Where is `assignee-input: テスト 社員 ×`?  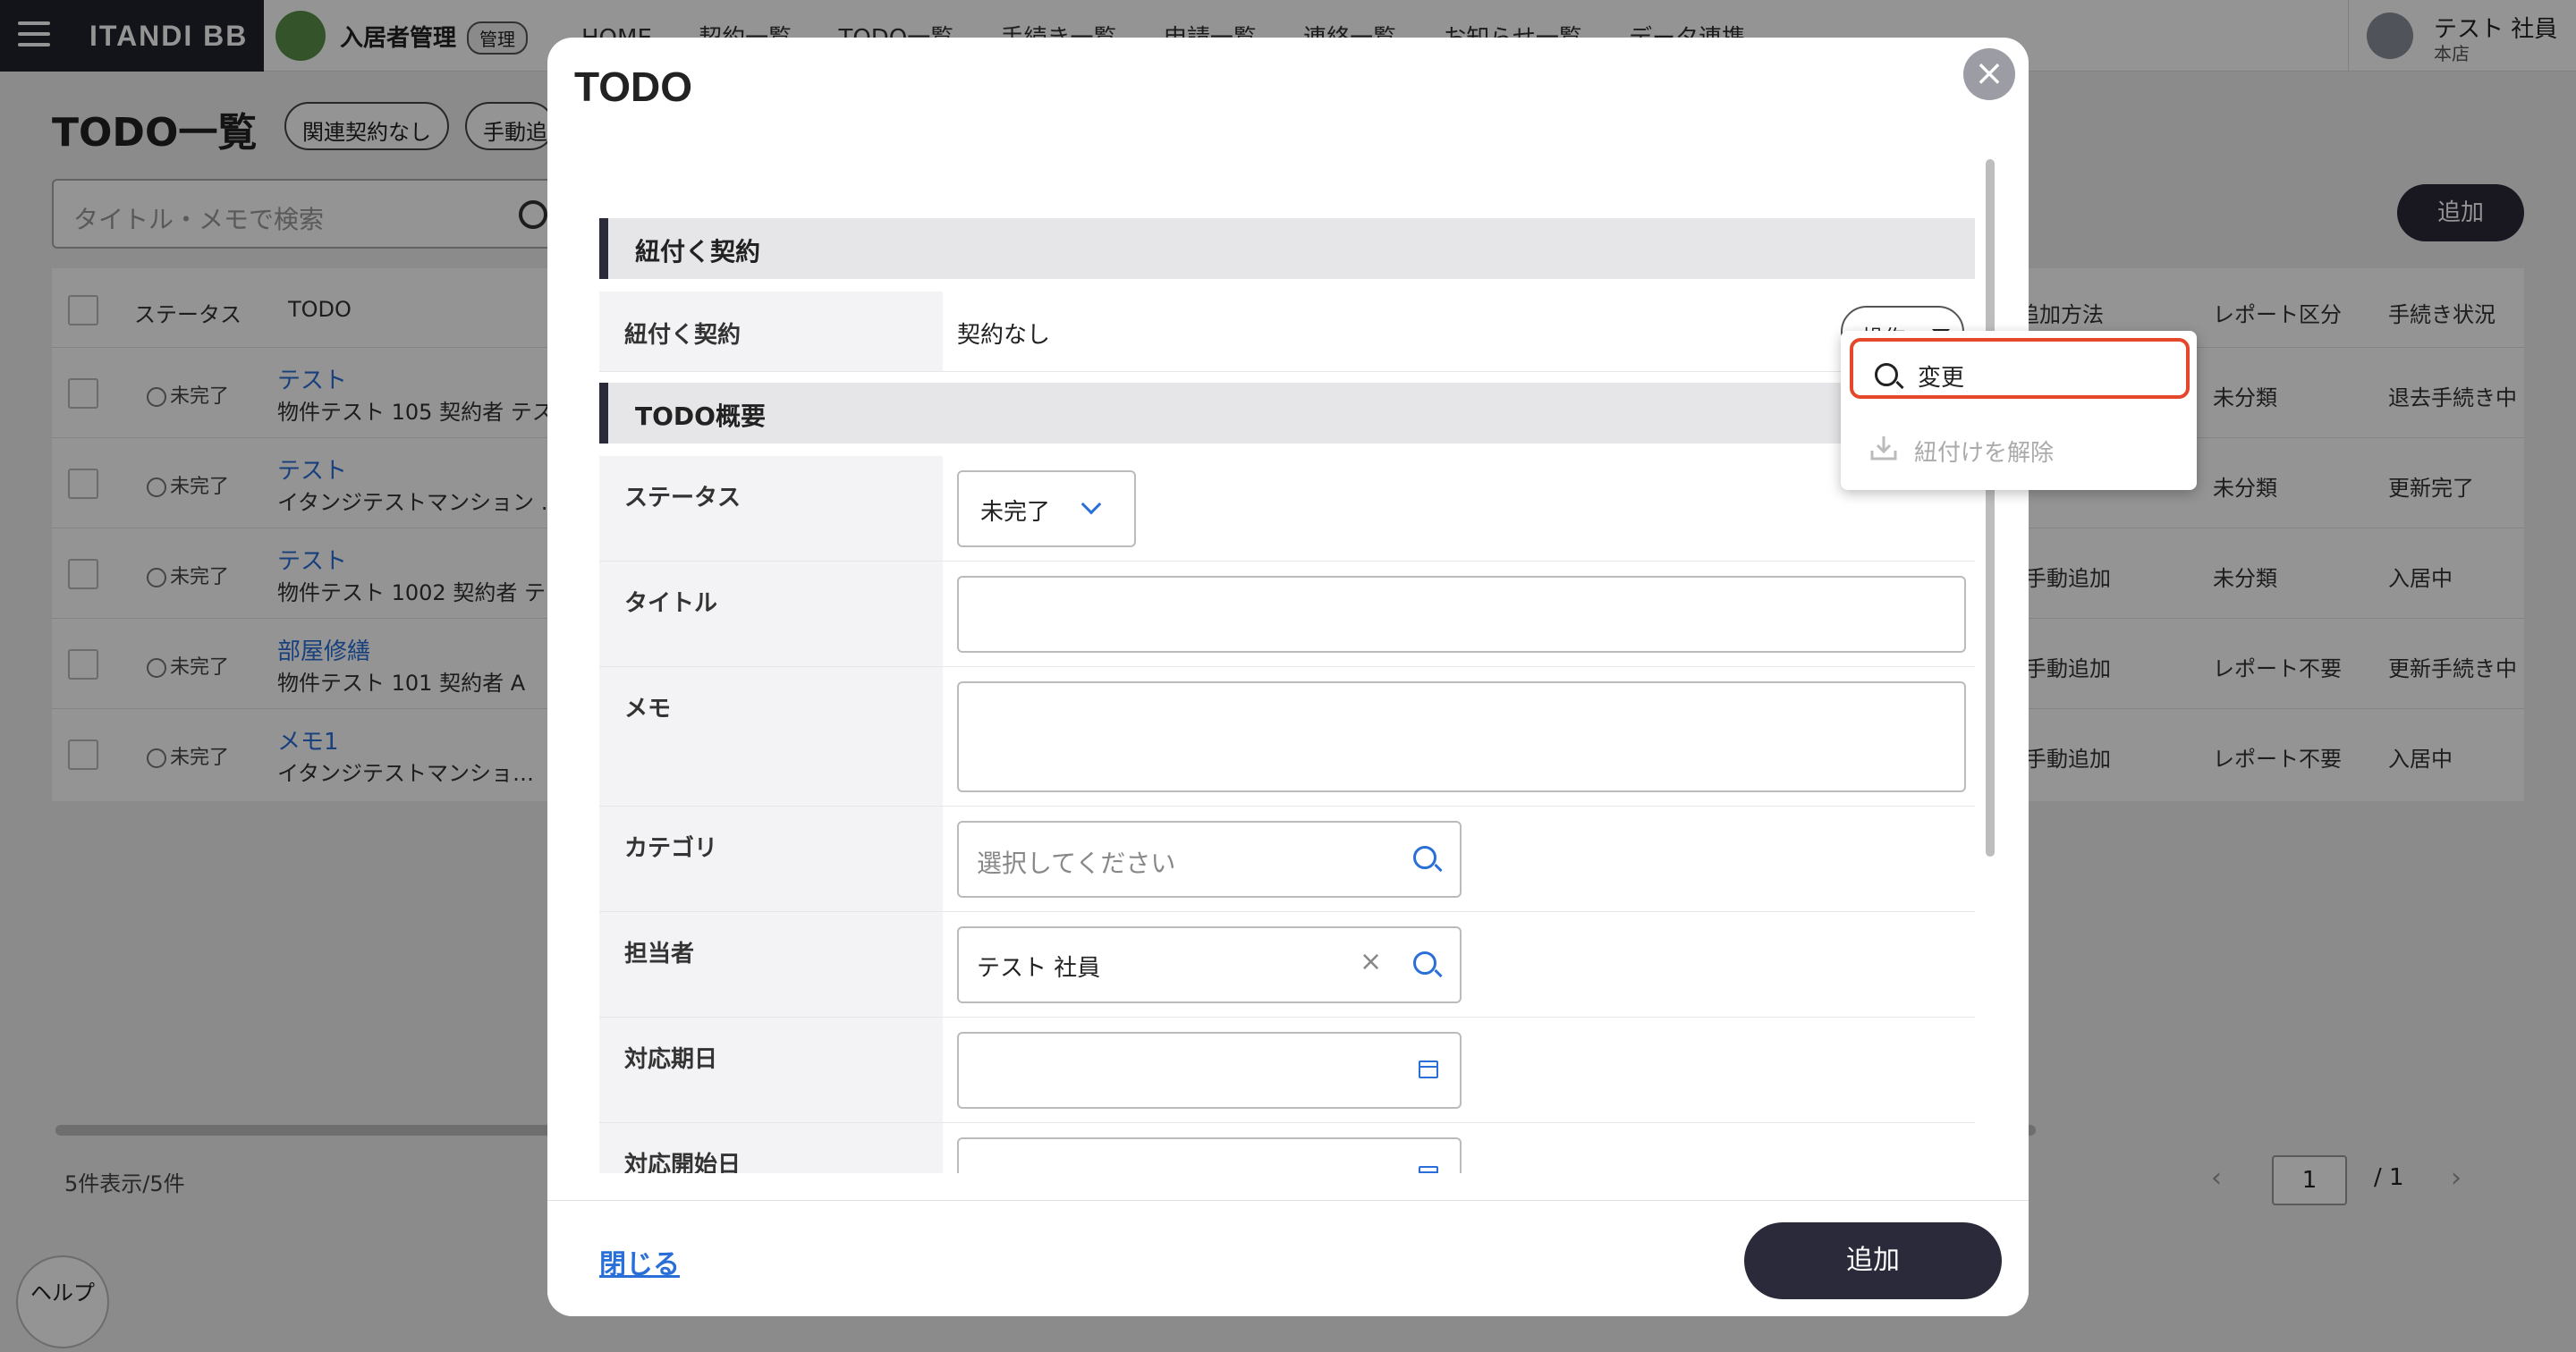
assignee-input: テスト 社員 × is located at coordinates (1209, 964).